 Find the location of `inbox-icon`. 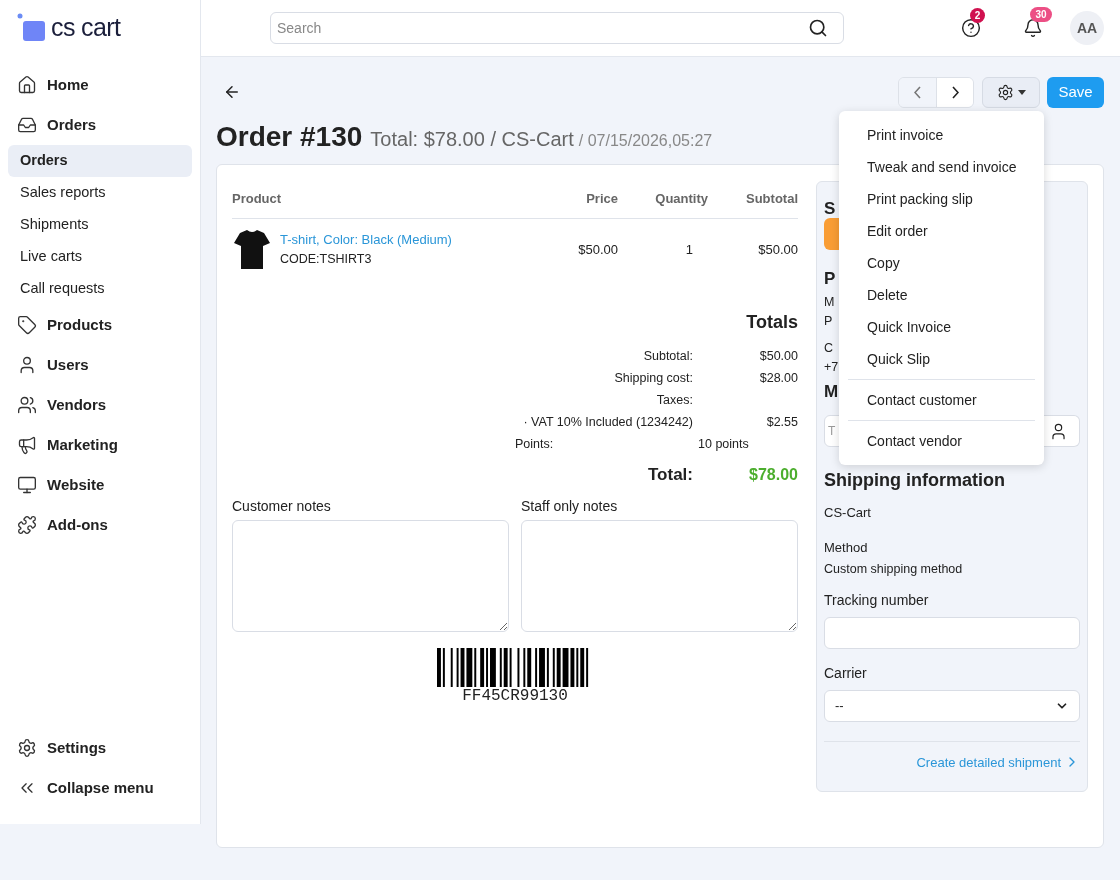

inbox-icon is located at coordinates (27, 125).